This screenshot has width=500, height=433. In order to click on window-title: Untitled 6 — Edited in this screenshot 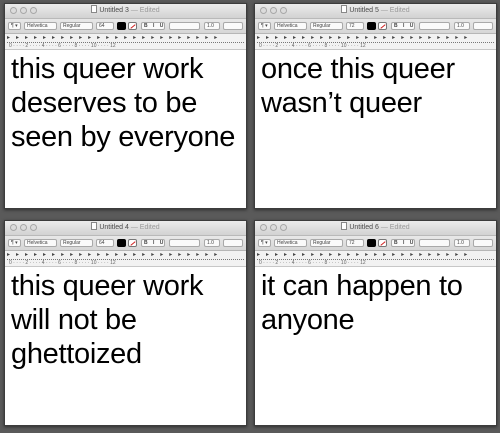, I will do `click(375, 228)`.